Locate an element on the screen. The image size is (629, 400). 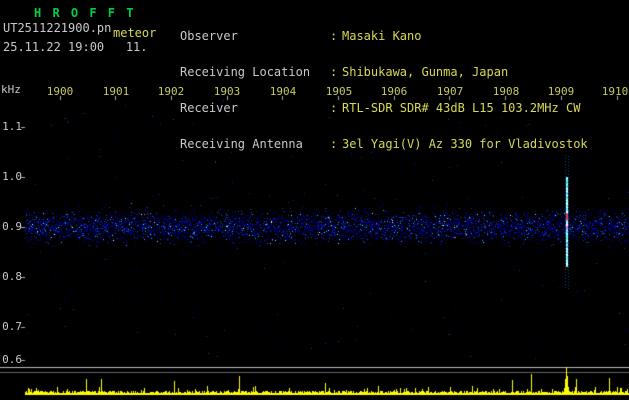
x-tick-1901: 1901 is located at coordinates (116, 91).